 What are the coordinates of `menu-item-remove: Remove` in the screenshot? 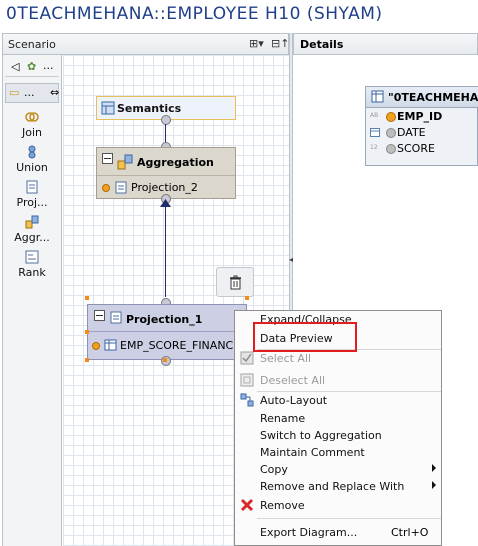 It's located at (338, 505).